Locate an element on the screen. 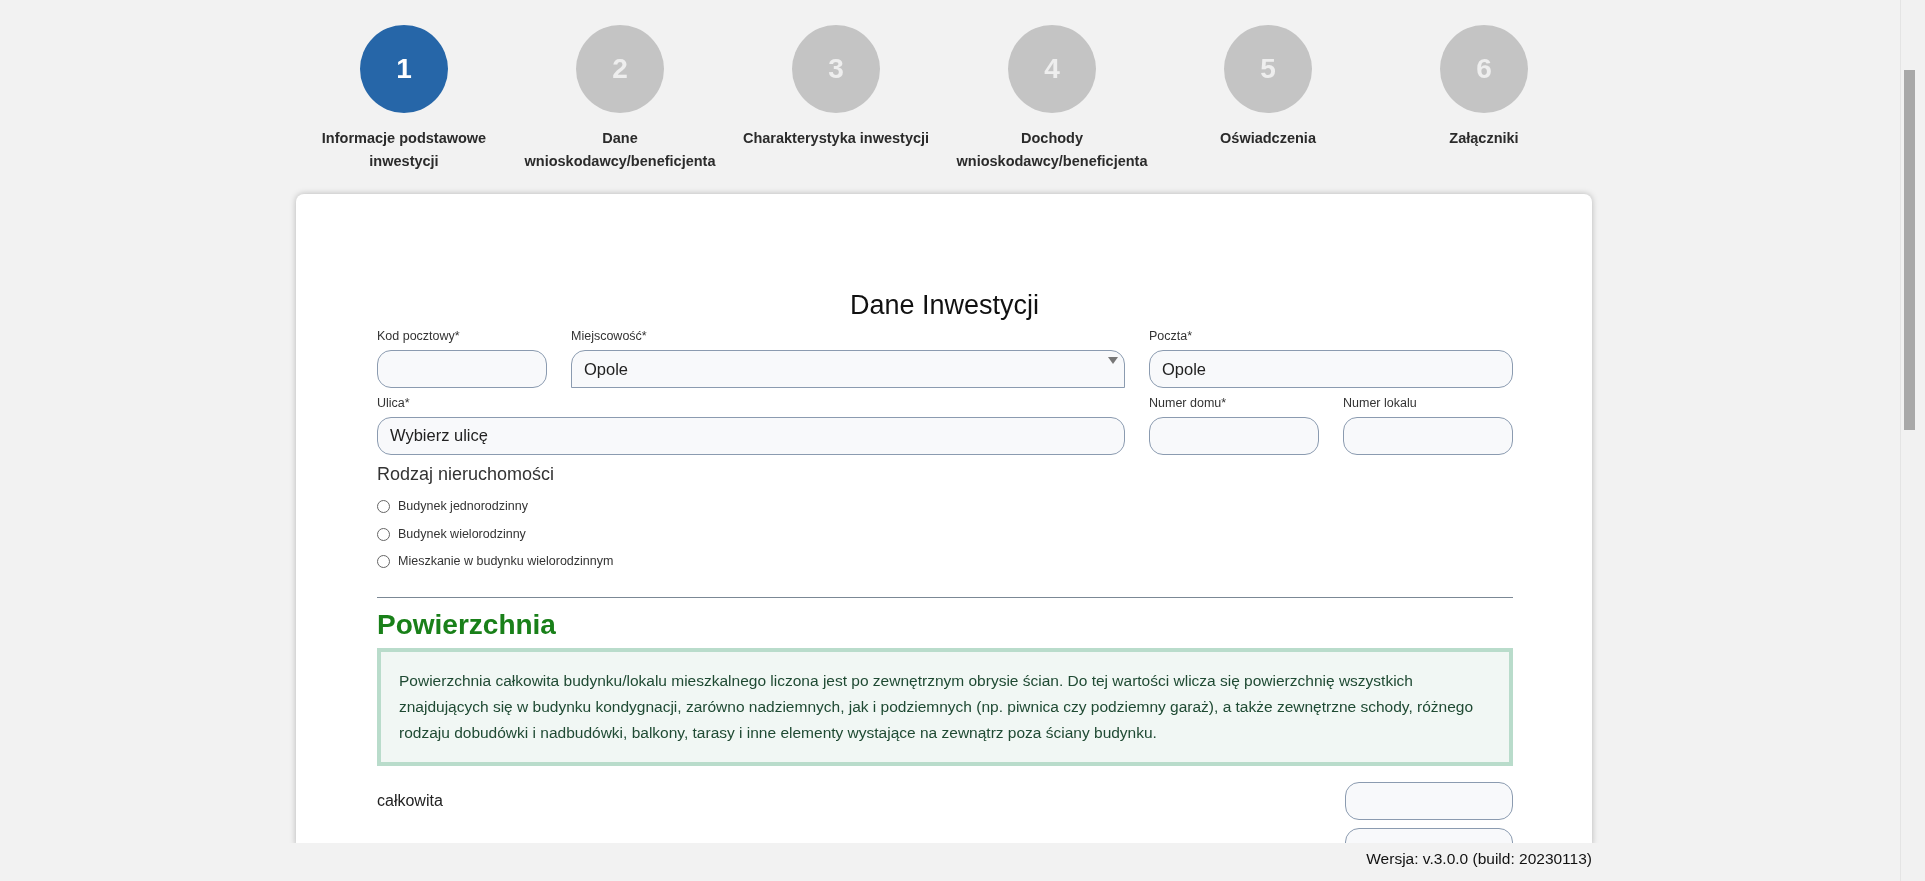  info-box: Powierzchnia całkowita budynku/lokalu mieszkalnego liczona jest po zewnętrznym obrysie ścian. Do tej wartości wlicza się powierzchnię wszystkich znajdujących się w budynku kondygnacji, zarówno nadziemnych, jak i podziemnych (np. piwnica czy podziemny garaż), a także zewnętrzne schody, różnego rodzaju dobudówki i nadbudówki, balkony, tarasy i inne elementy wystające na zewnątrz poza ściany budynku. is located at coordinates (945, 706).